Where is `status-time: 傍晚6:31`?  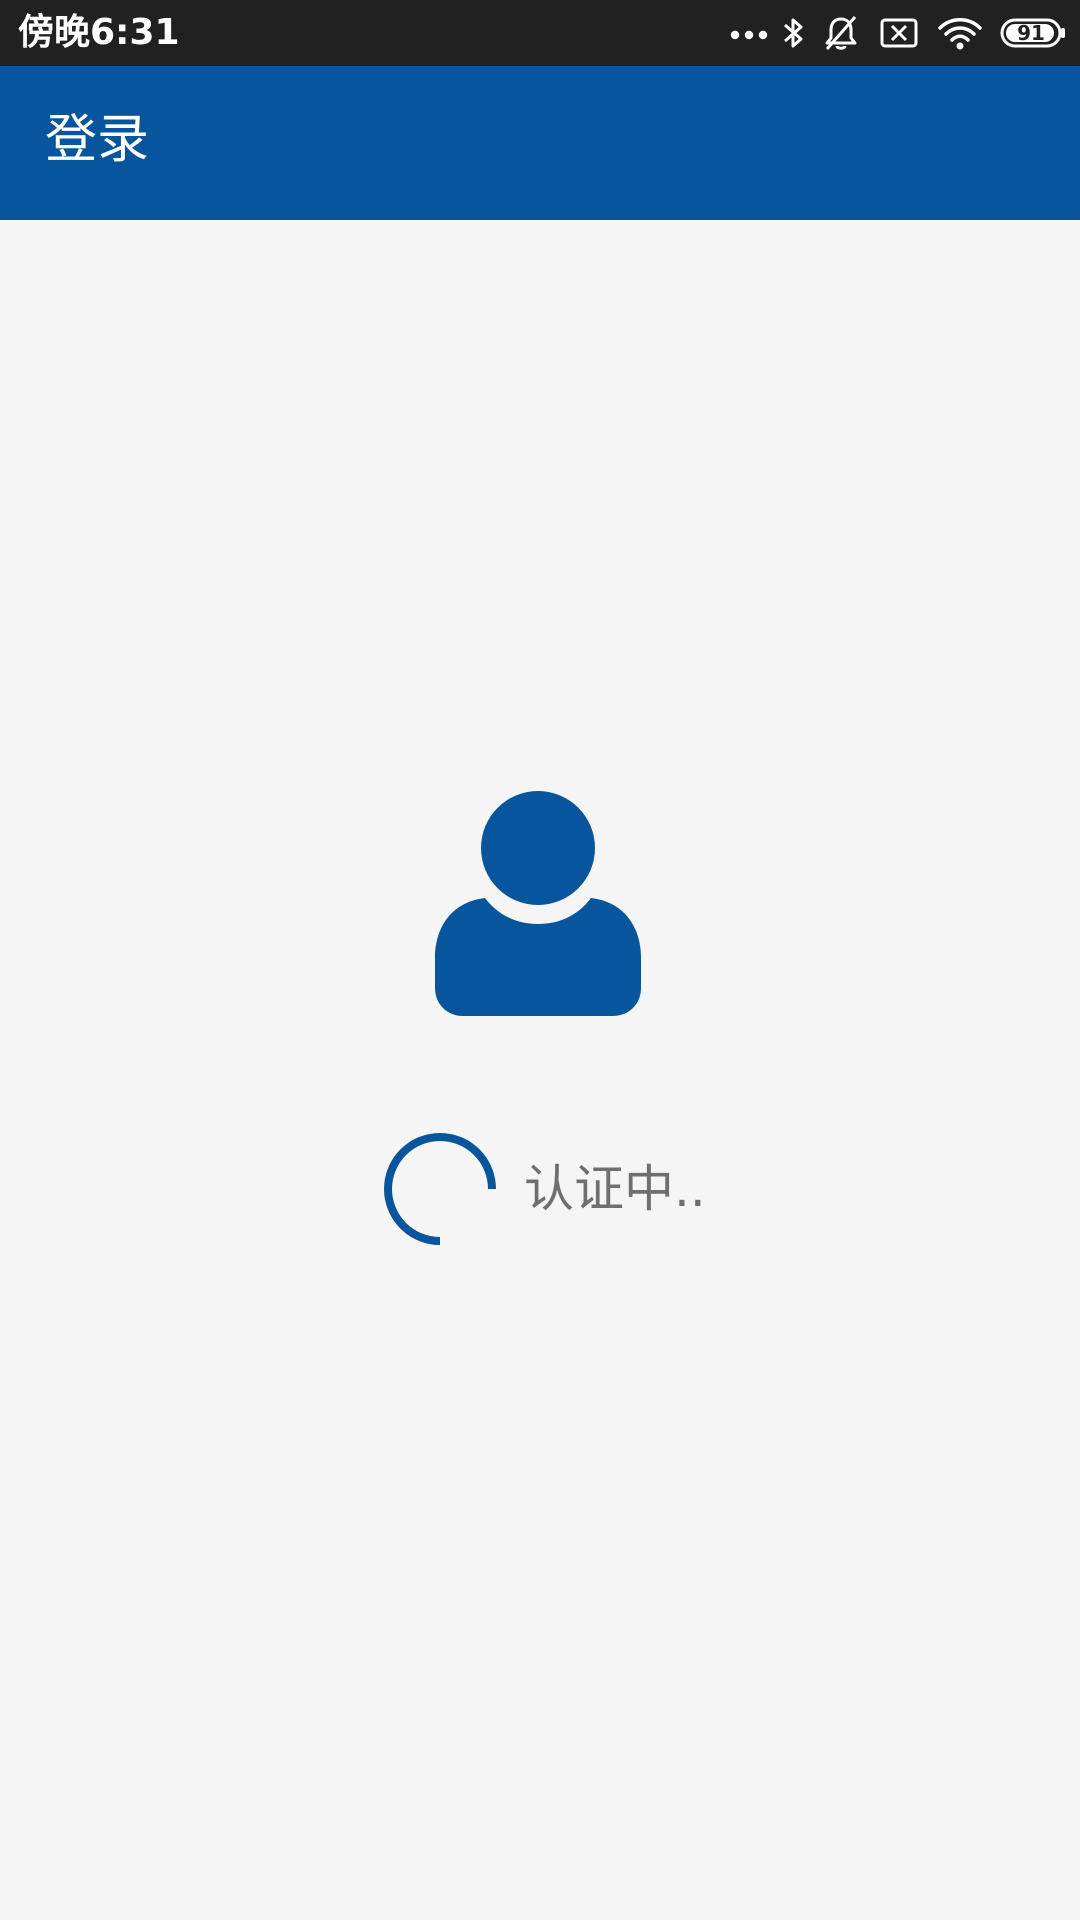 status-time: 傍晚6:31 is located at coordinates (99, 32).